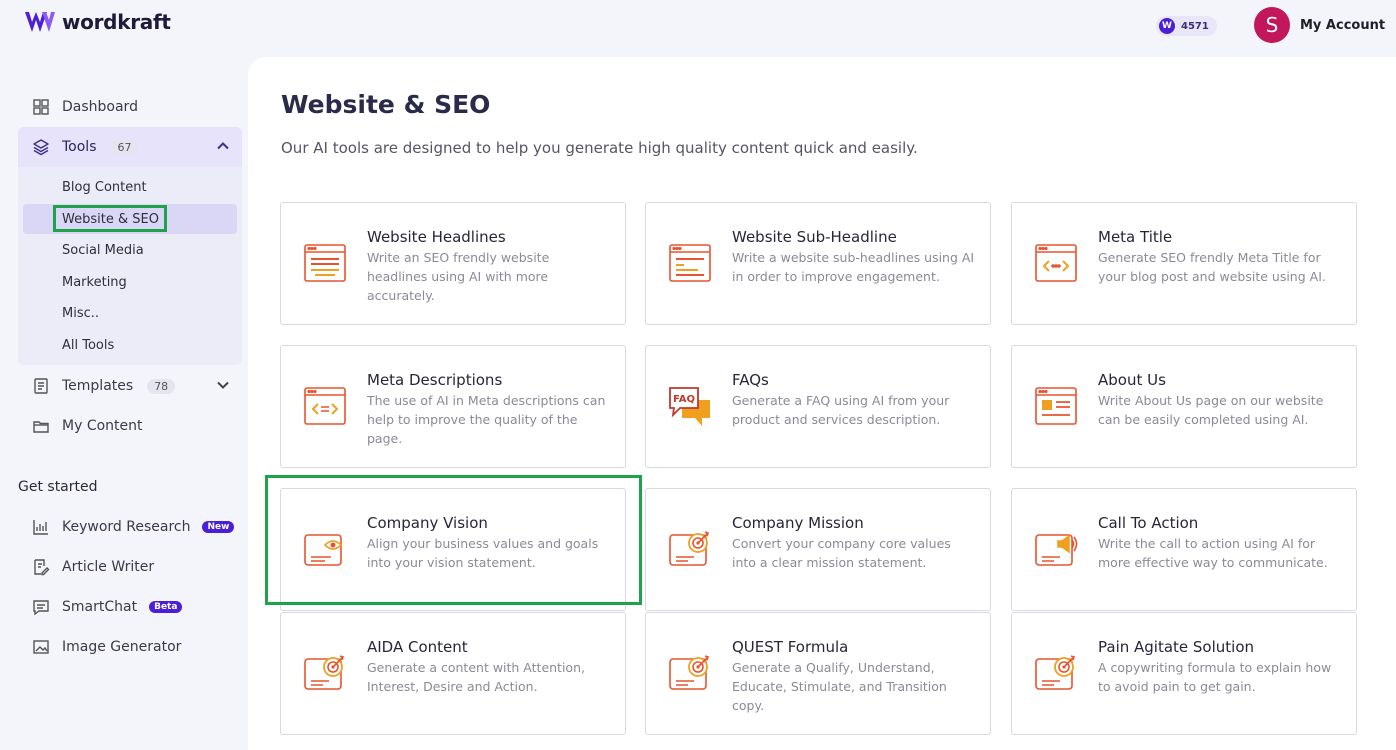  Describe the element at coordinates (1132, 380) in the screenshot. I see `card-title: About Us` at that location.